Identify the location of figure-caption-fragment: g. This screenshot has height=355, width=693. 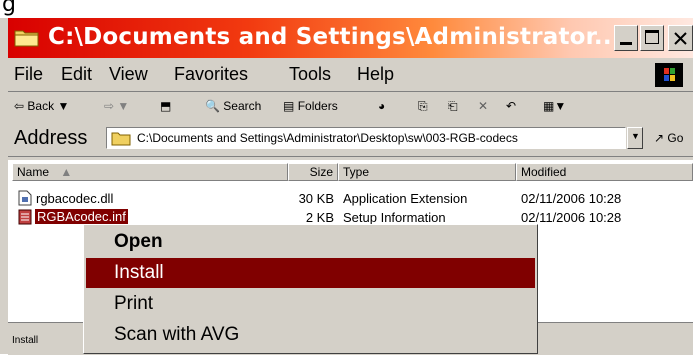
(346, 9).